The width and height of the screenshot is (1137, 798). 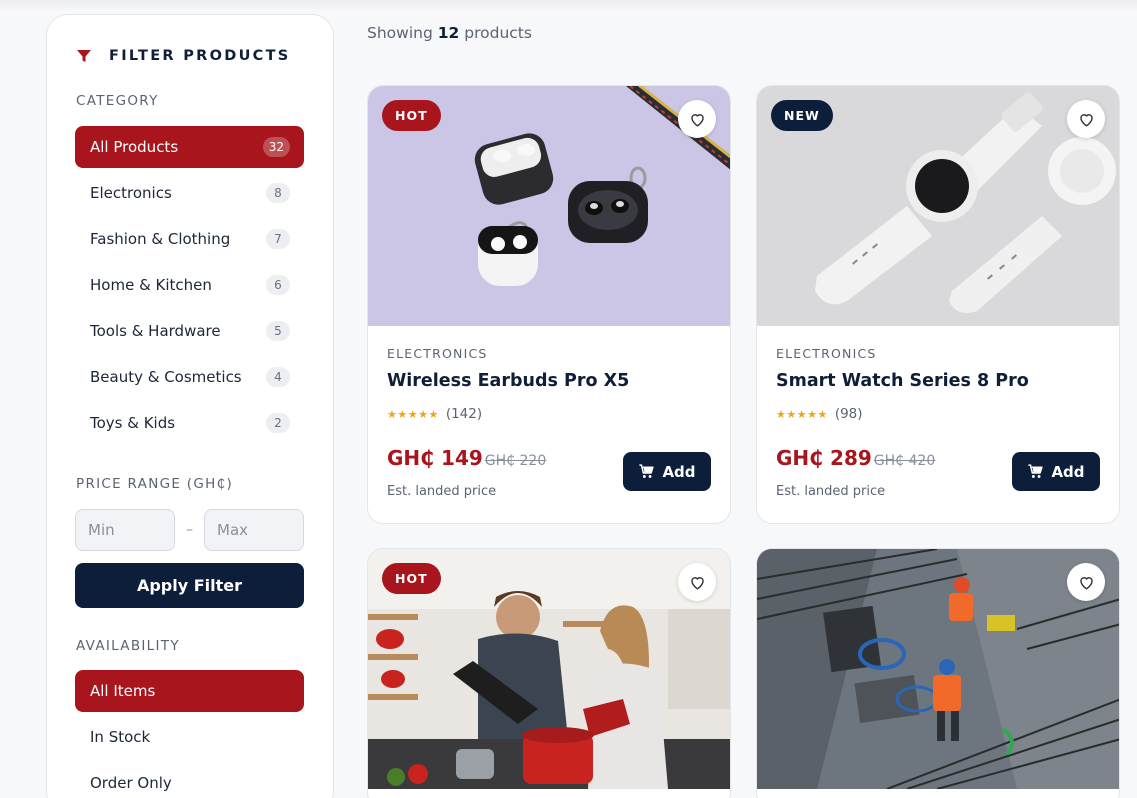 I want to click on results-prefix: Showing, so click(x=400, y=33).